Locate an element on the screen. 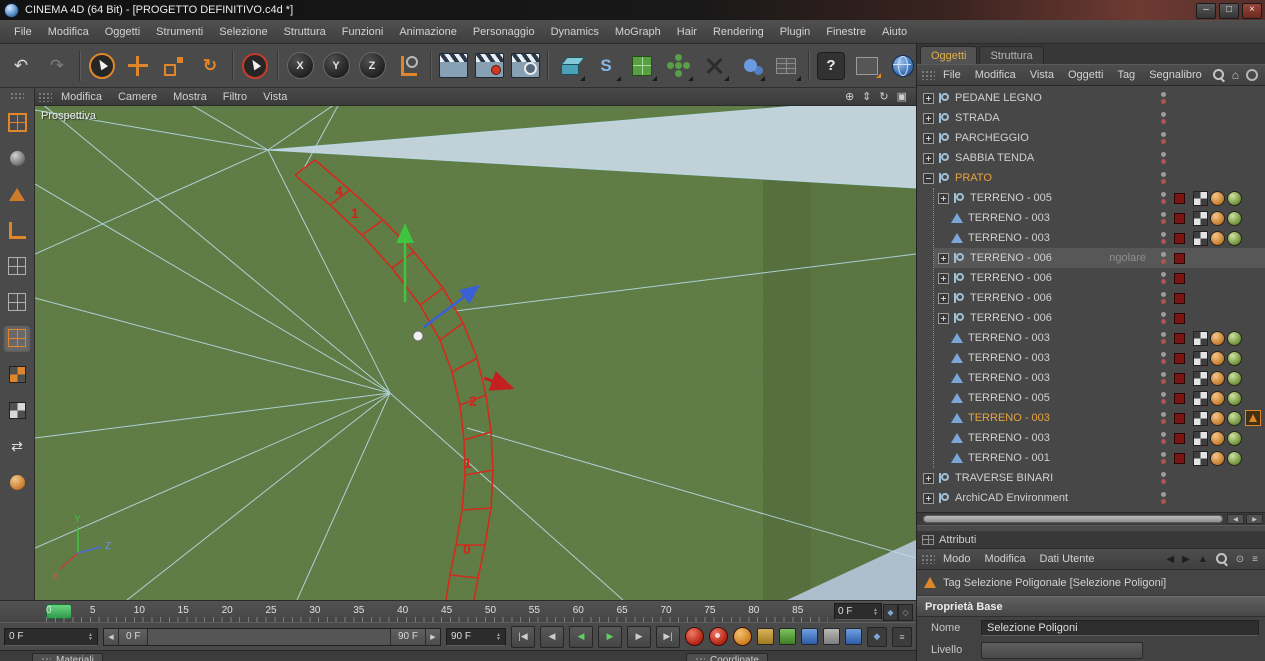 The width and height of the screenshot is (1265, 661). x-axis-lock-button: X is located at coordinates (300, 66).